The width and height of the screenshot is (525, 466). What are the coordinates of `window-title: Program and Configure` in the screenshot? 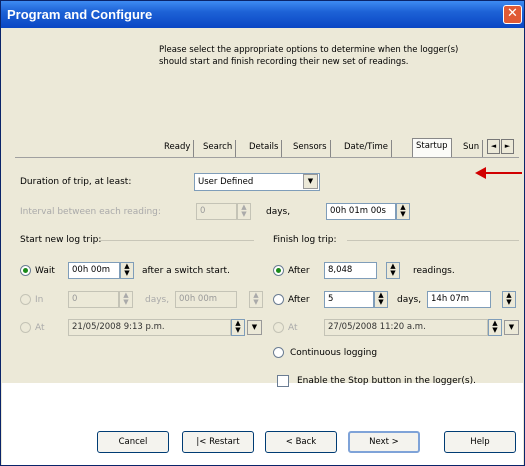 It's located at (80, 14).